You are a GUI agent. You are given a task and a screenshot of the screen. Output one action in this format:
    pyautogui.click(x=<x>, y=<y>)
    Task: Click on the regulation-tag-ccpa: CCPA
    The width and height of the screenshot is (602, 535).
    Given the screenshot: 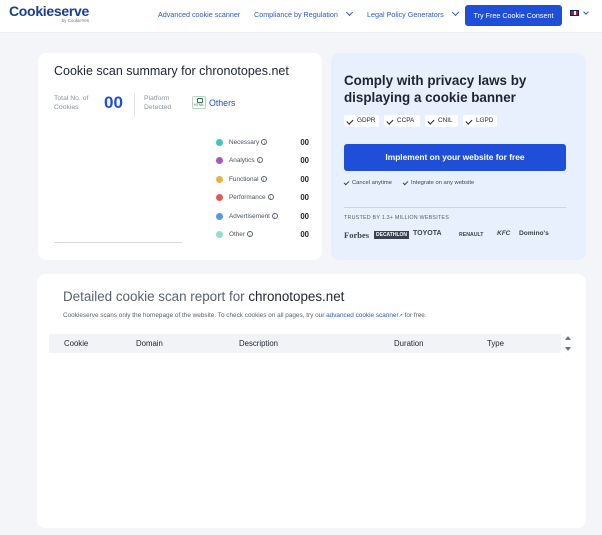 What is the action you would take?
    pyautogui.click(x=402, y=121)
    